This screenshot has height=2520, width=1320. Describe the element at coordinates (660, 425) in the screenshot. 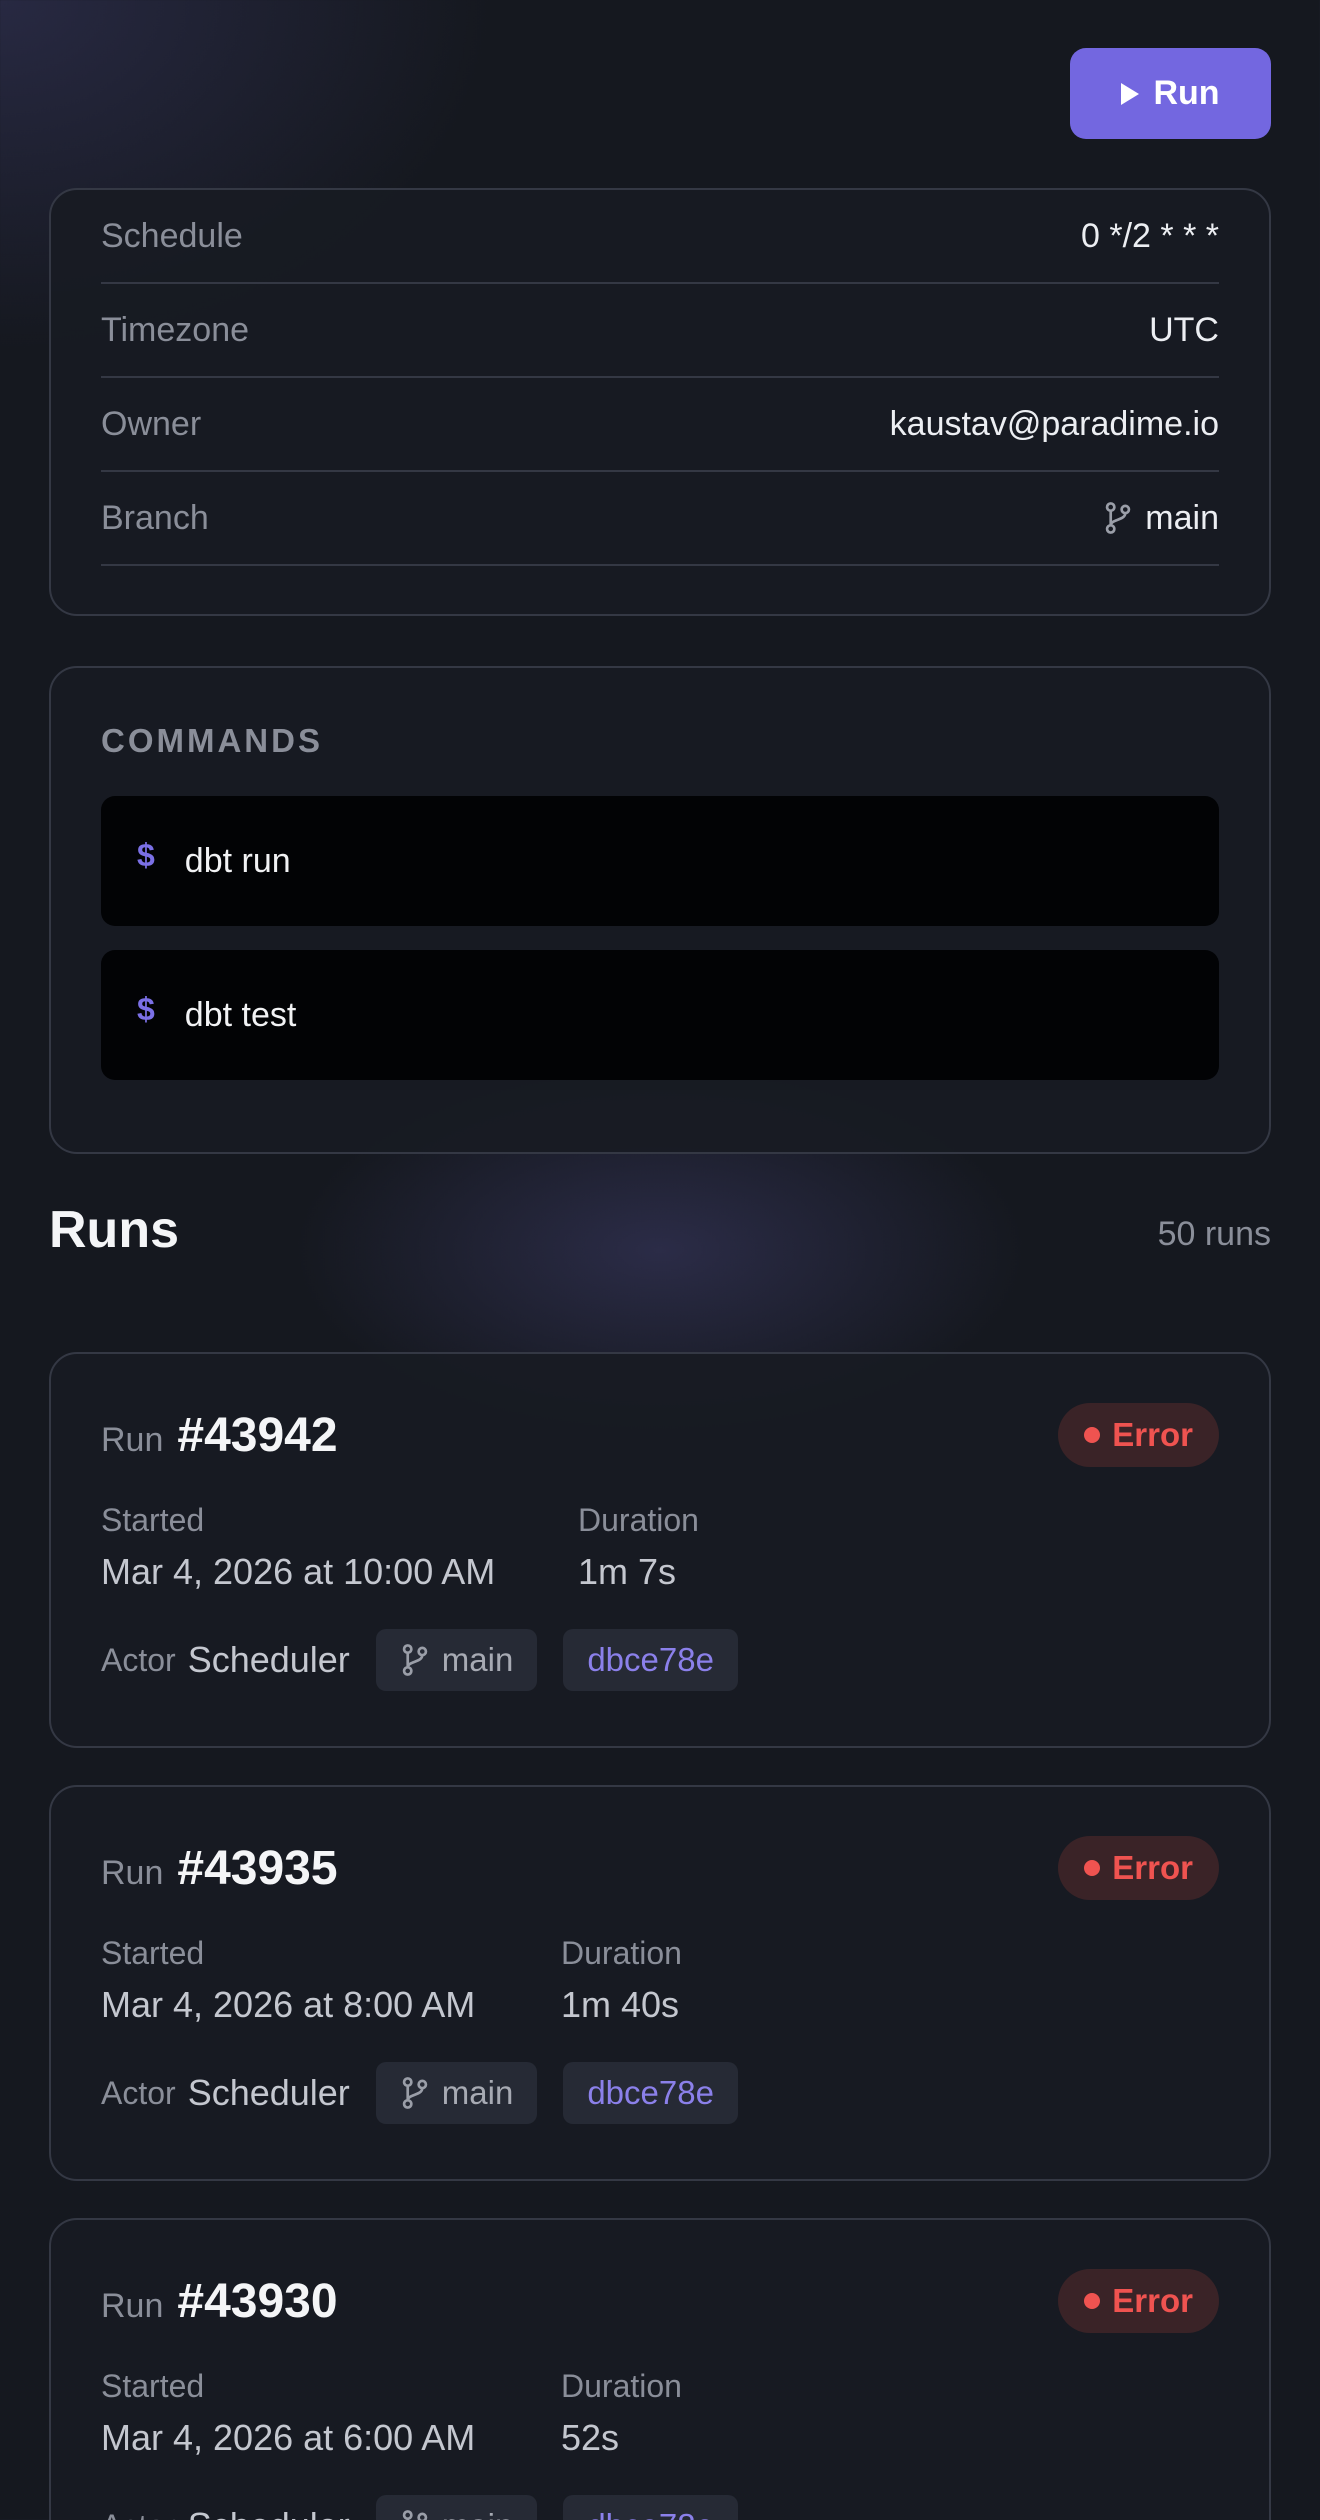

I see `detail-row-owner: Owner kaustav@paradime.io` at that location.